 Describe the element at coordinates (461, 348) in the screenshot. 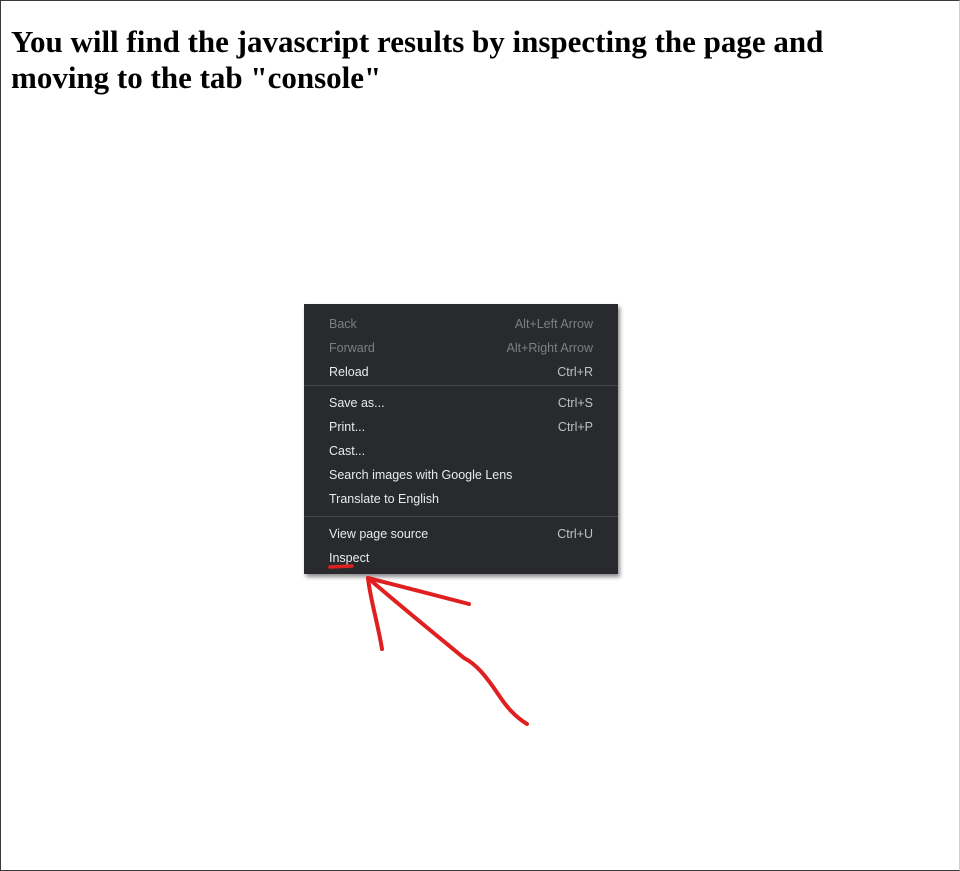

I see `menu-item-forward: Forward Alt+Right Arrow` at that location.